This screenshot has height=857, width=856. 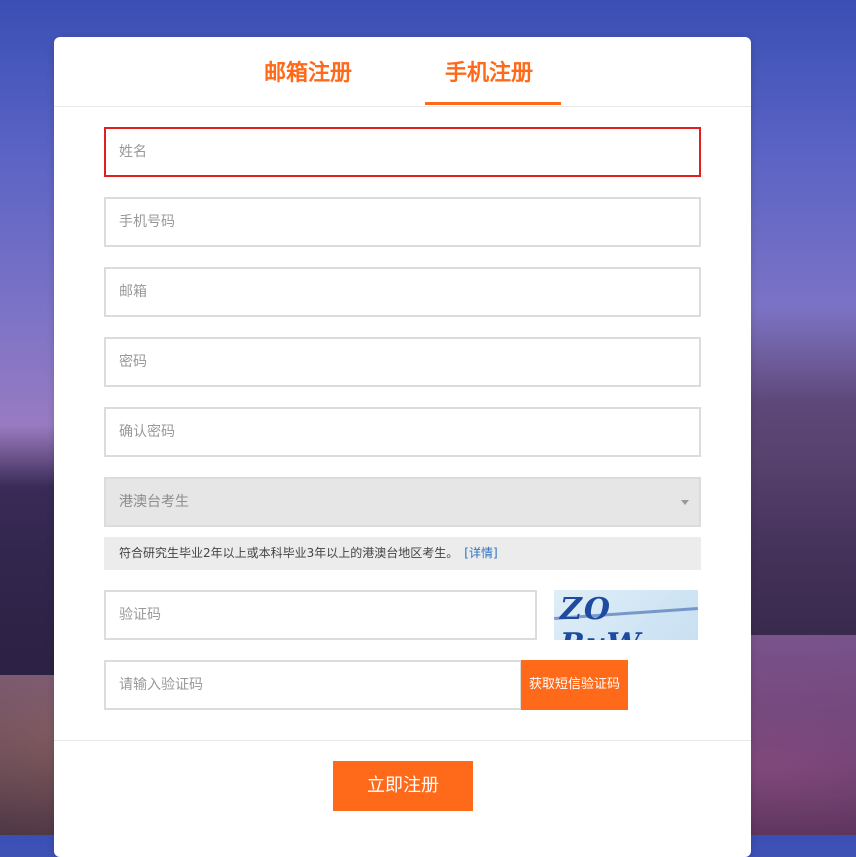 I want to click on candidate-type-value: 港澳台考生, so click(x=154, y=502).